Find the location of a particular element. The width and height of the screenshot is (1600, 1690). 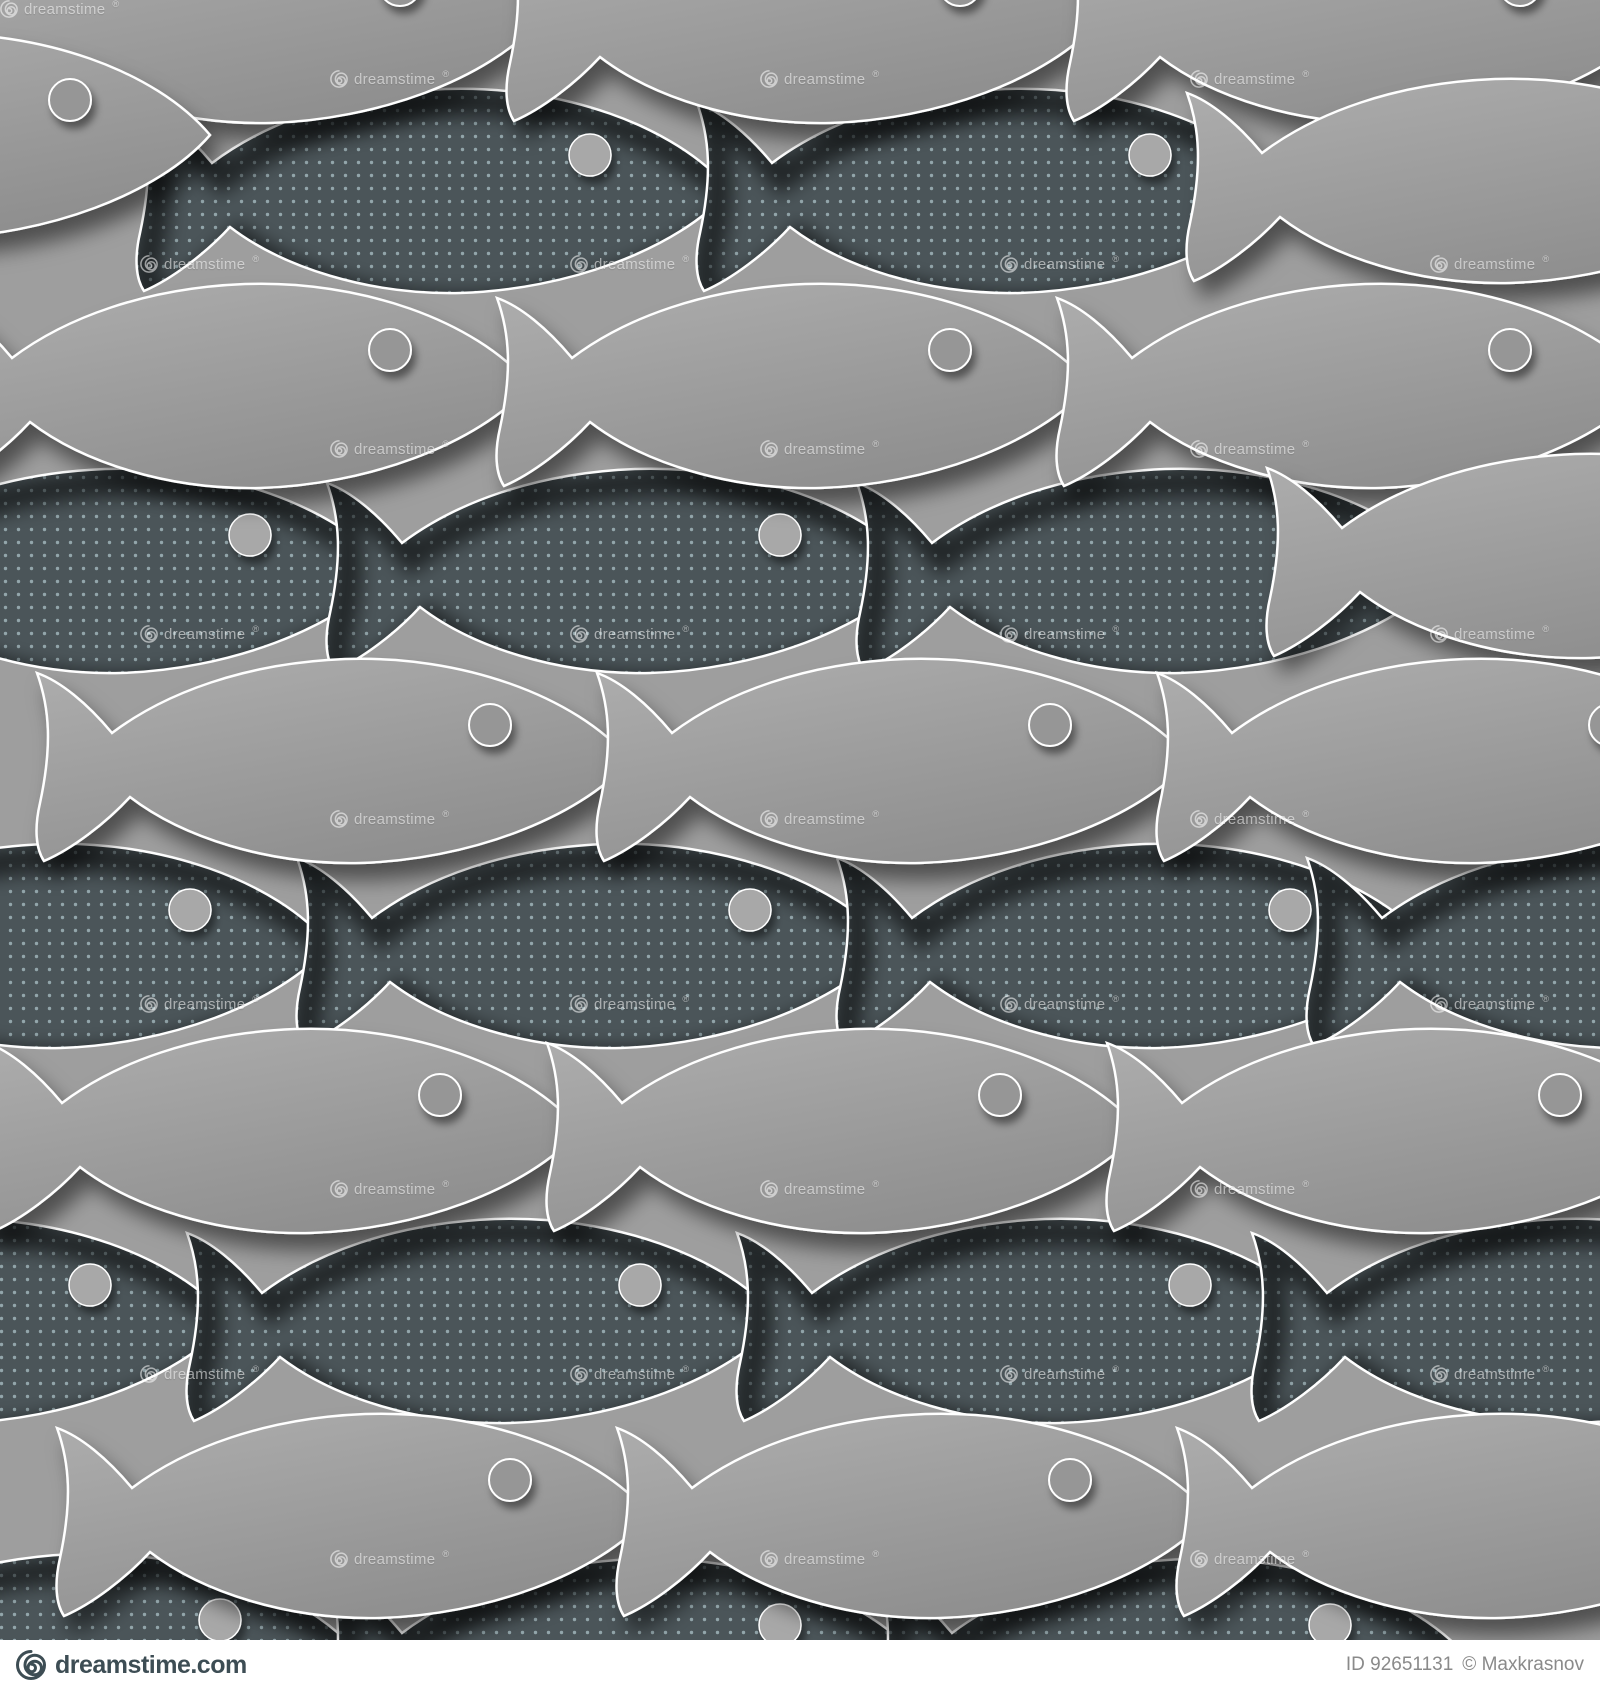

footer-bar: dreamstime.com ID 92651131 © Maxkrasnov is located at coordinates (800, 1665).